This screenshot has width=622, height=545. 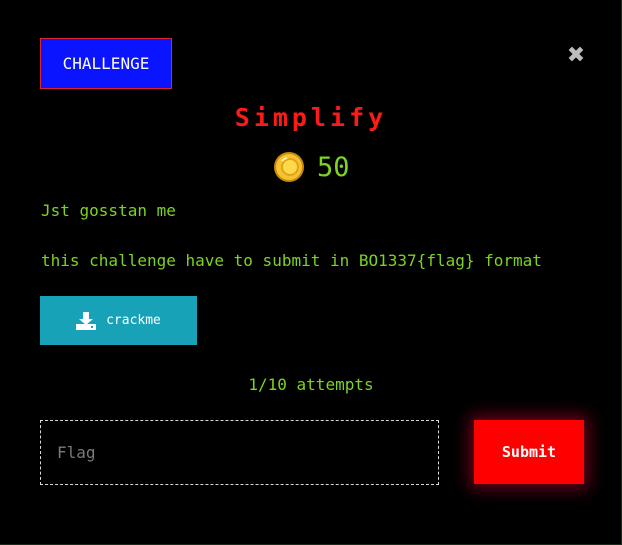 What do you see at coordinates (289, 167) in the screenshot?
I see `coin-icon` at bounding box center [289, 167].